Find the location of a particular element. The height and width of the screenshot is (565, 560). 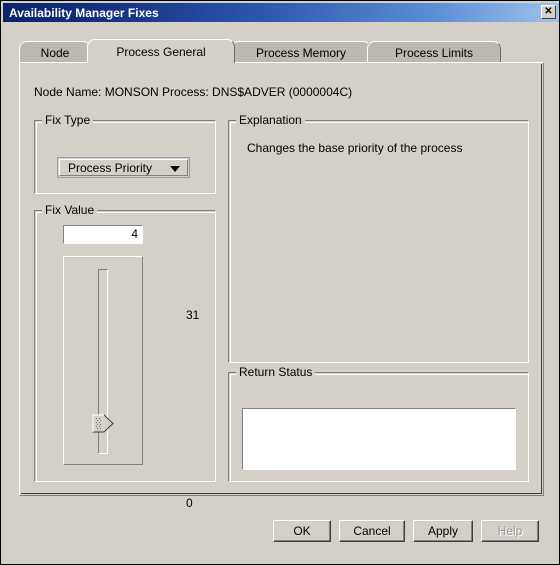

slider-max-label: 31 is located at coordinates (193, 315).